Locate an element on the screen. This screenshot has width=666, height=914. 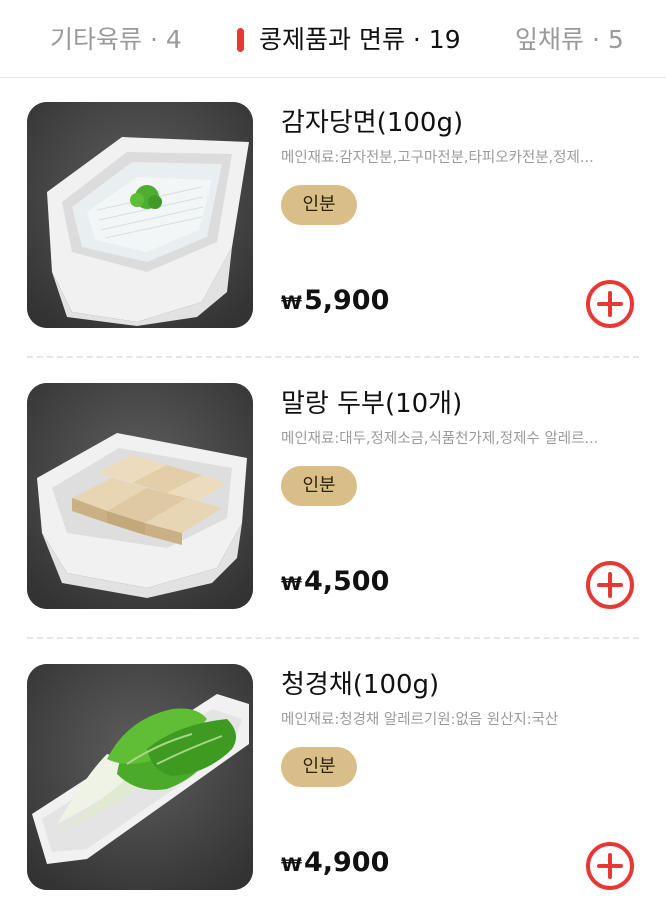
item-price: ₩4,900 is located at coordinates (335, 864).